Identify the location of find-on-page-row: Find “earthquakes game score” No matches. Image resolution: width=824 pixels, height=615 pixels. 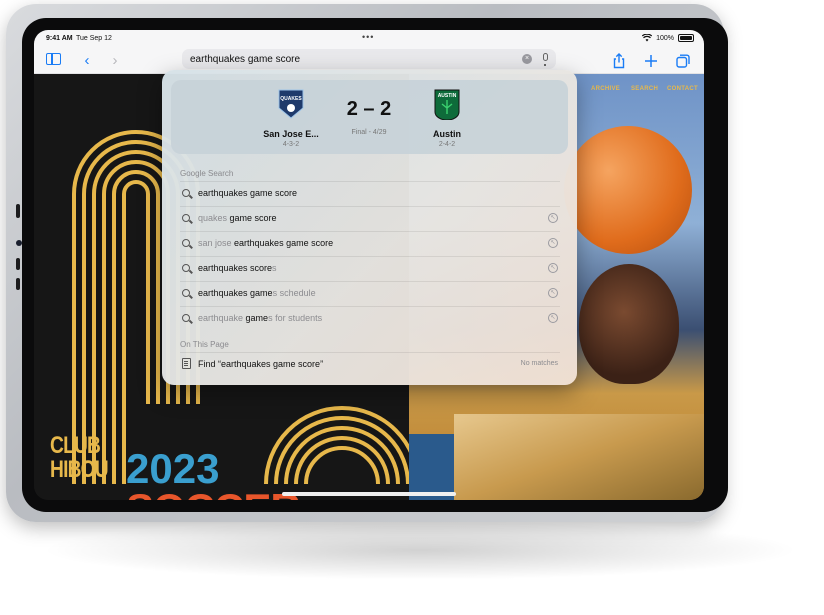
(370, 364).